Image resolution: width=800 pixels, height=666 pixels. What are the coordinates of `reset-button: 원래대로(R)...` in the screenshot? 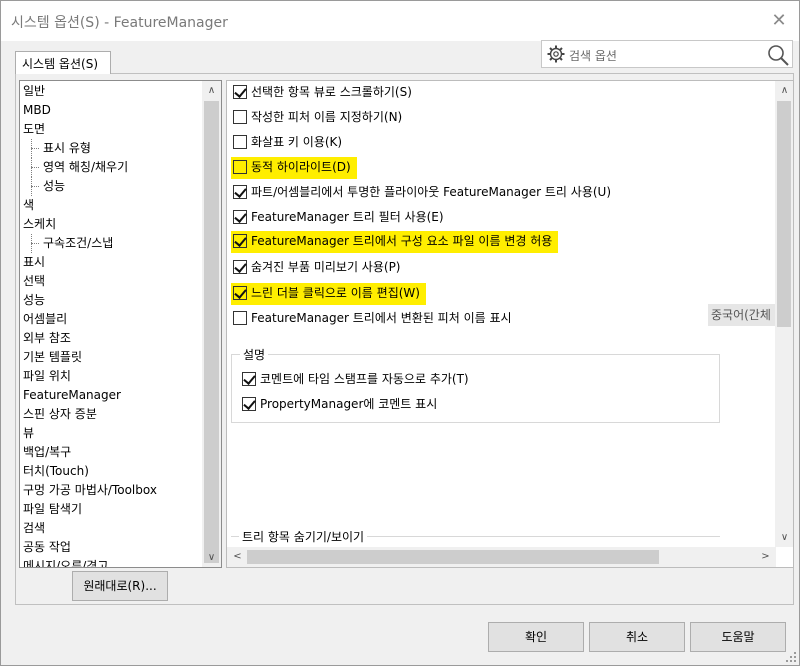 It's located at (120, 586).